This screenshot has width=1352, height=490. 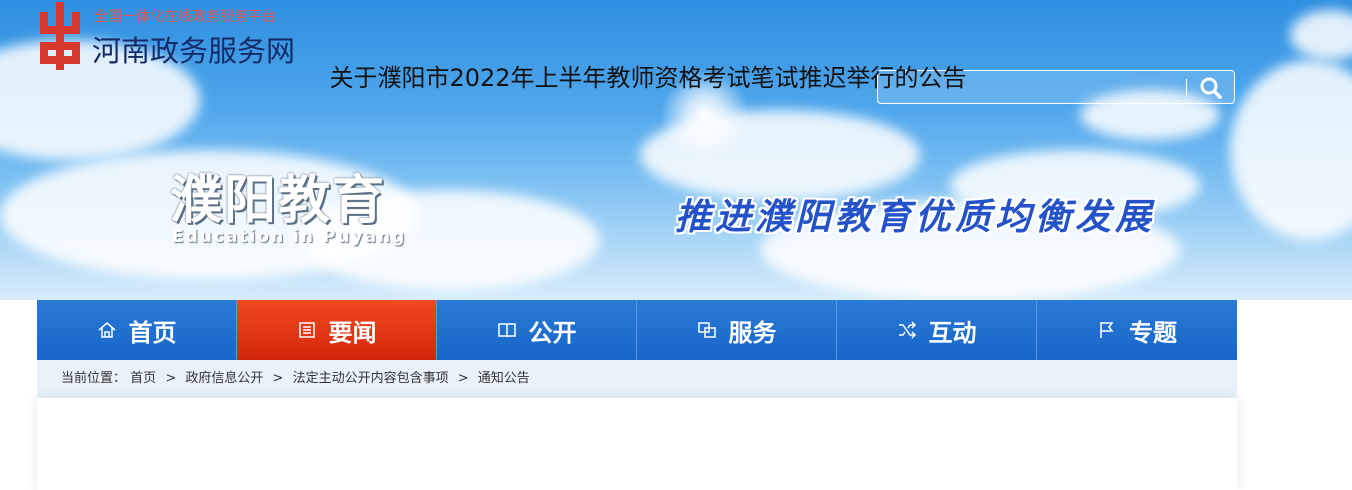 What do you see at coordinates (637, 379) in the screenshot?
I see `breadcrumb: 当前位置： 首页 > 政府信息公开 > 法定主动公开内容包含事项 > 通知公告` at bounding box center [637, 379].